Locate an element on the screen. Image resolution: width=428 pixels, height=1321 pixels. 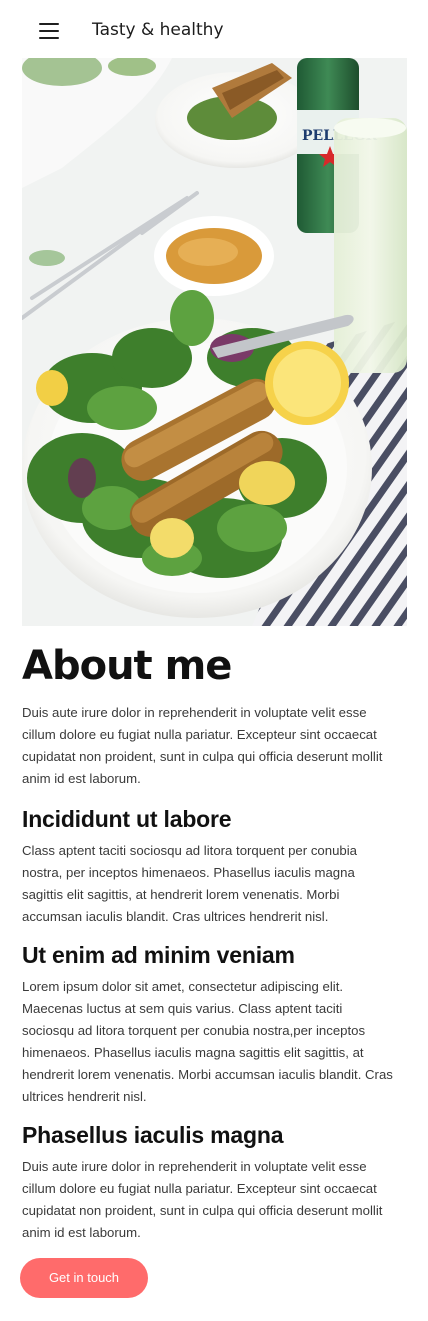
top-app-bar: Tasty & healthy is located at coordinates (214, 29).